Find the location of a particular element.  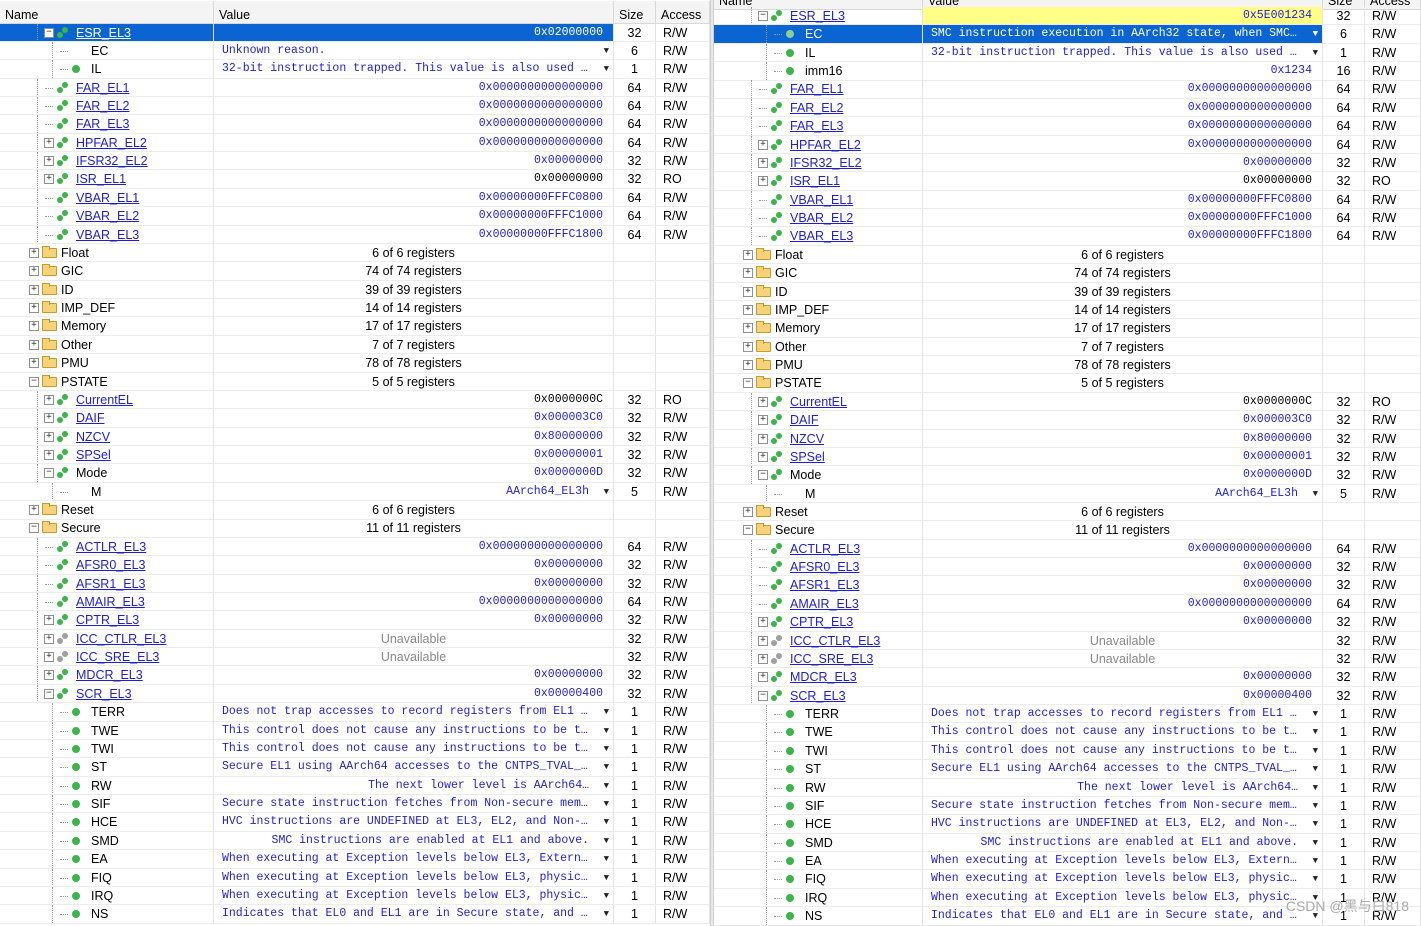

value-text: 0x00000400 is located at coordinates (568, 693).